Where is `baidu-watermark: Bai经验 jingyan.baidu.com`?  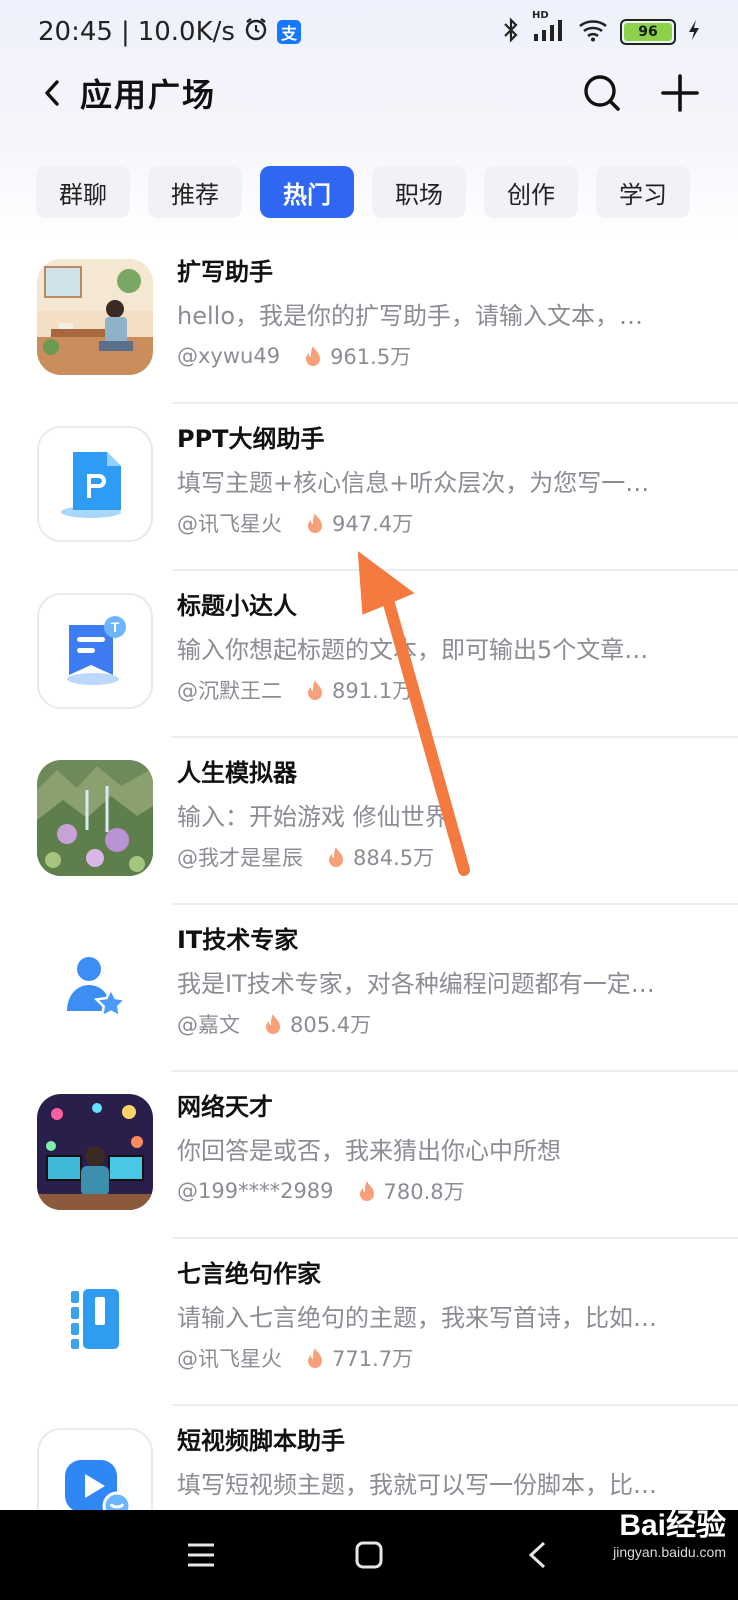
baidu-watermark: Bai经验 jingyan.baidu.com is located at coordinates (669, 1530).